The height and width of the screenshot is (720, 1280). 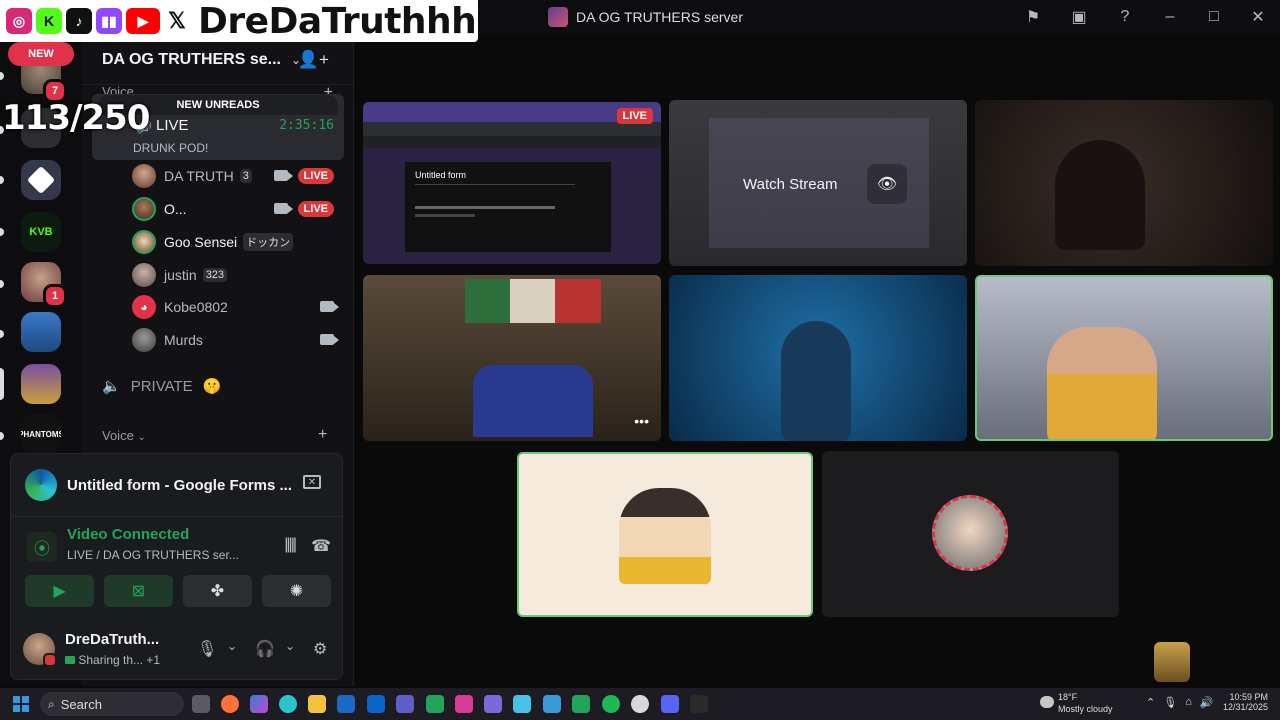 I want to click on inbox-icon: ▣, so click(x=1079, y=17).